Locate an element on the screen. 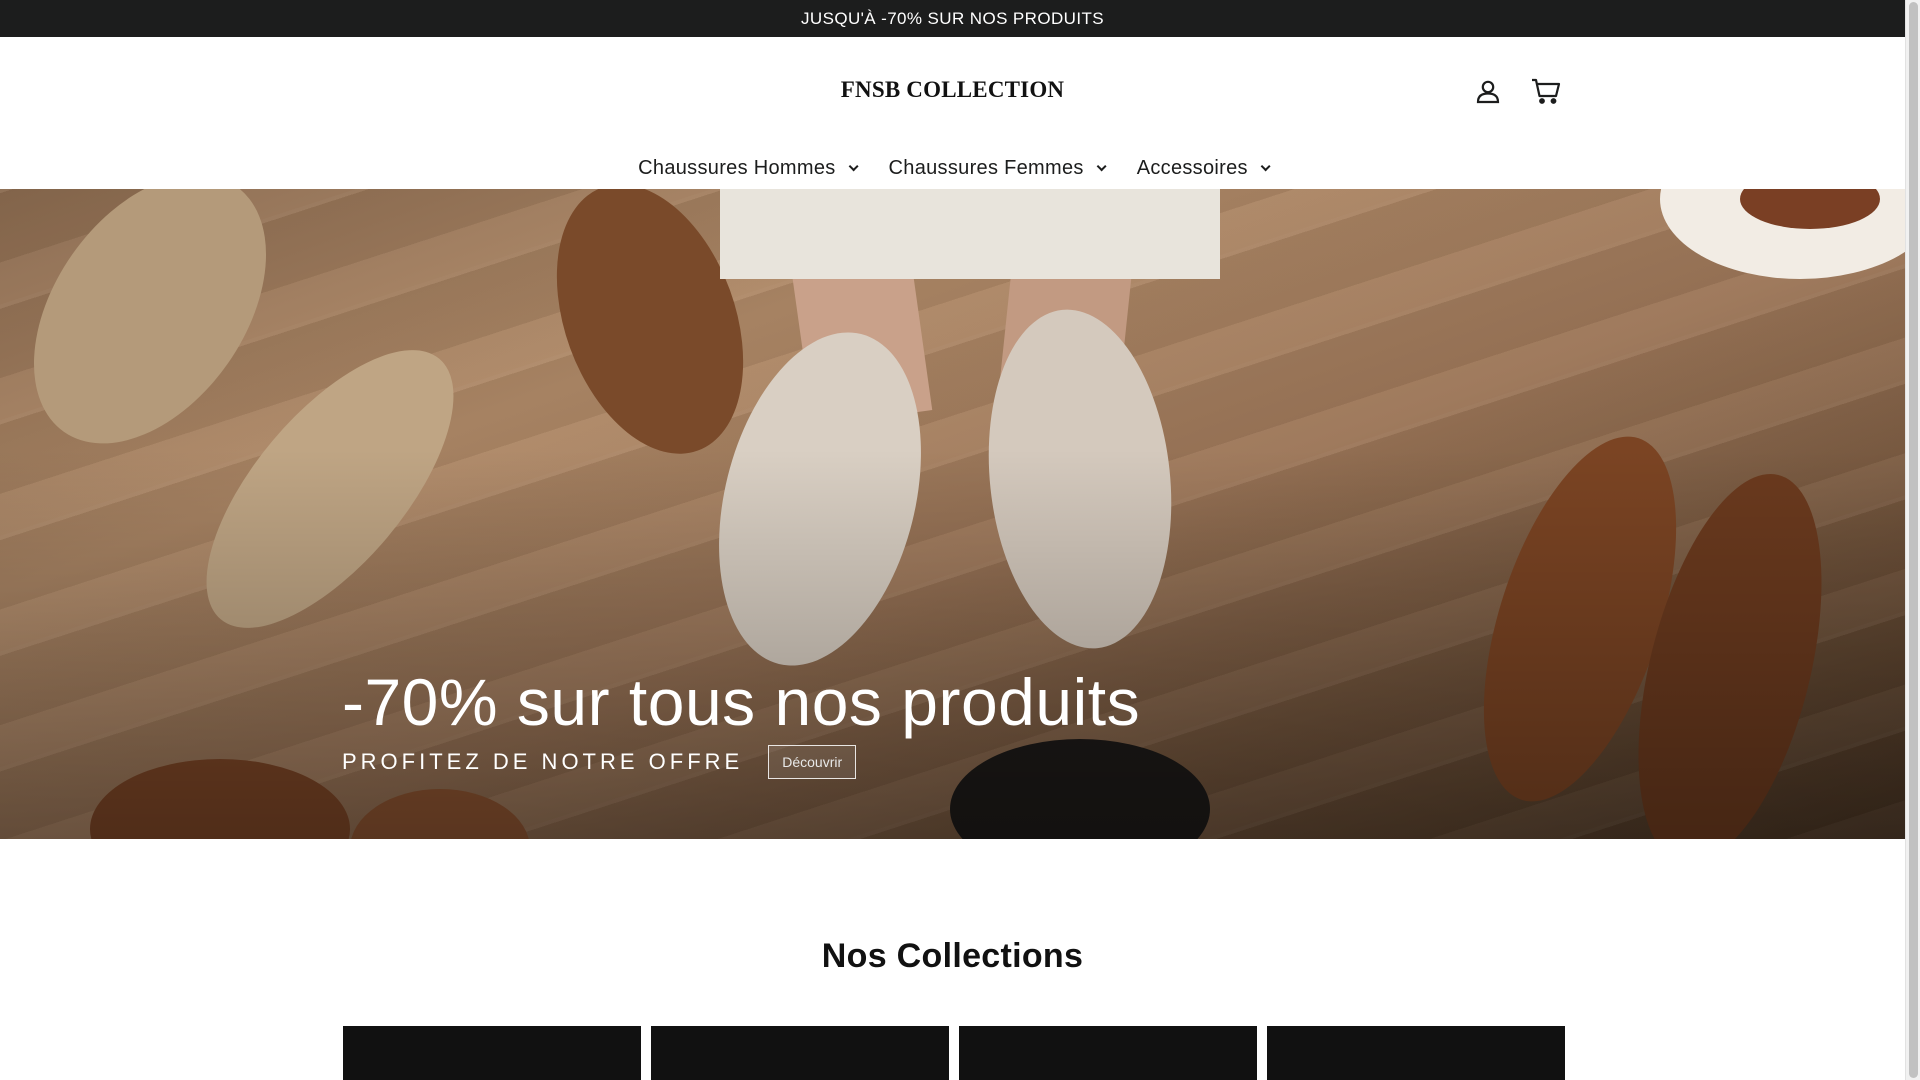 This screenshot has width=1920, height=1080. nav-item-label: Chaussures Hommes is located at coordinates (737, 168).